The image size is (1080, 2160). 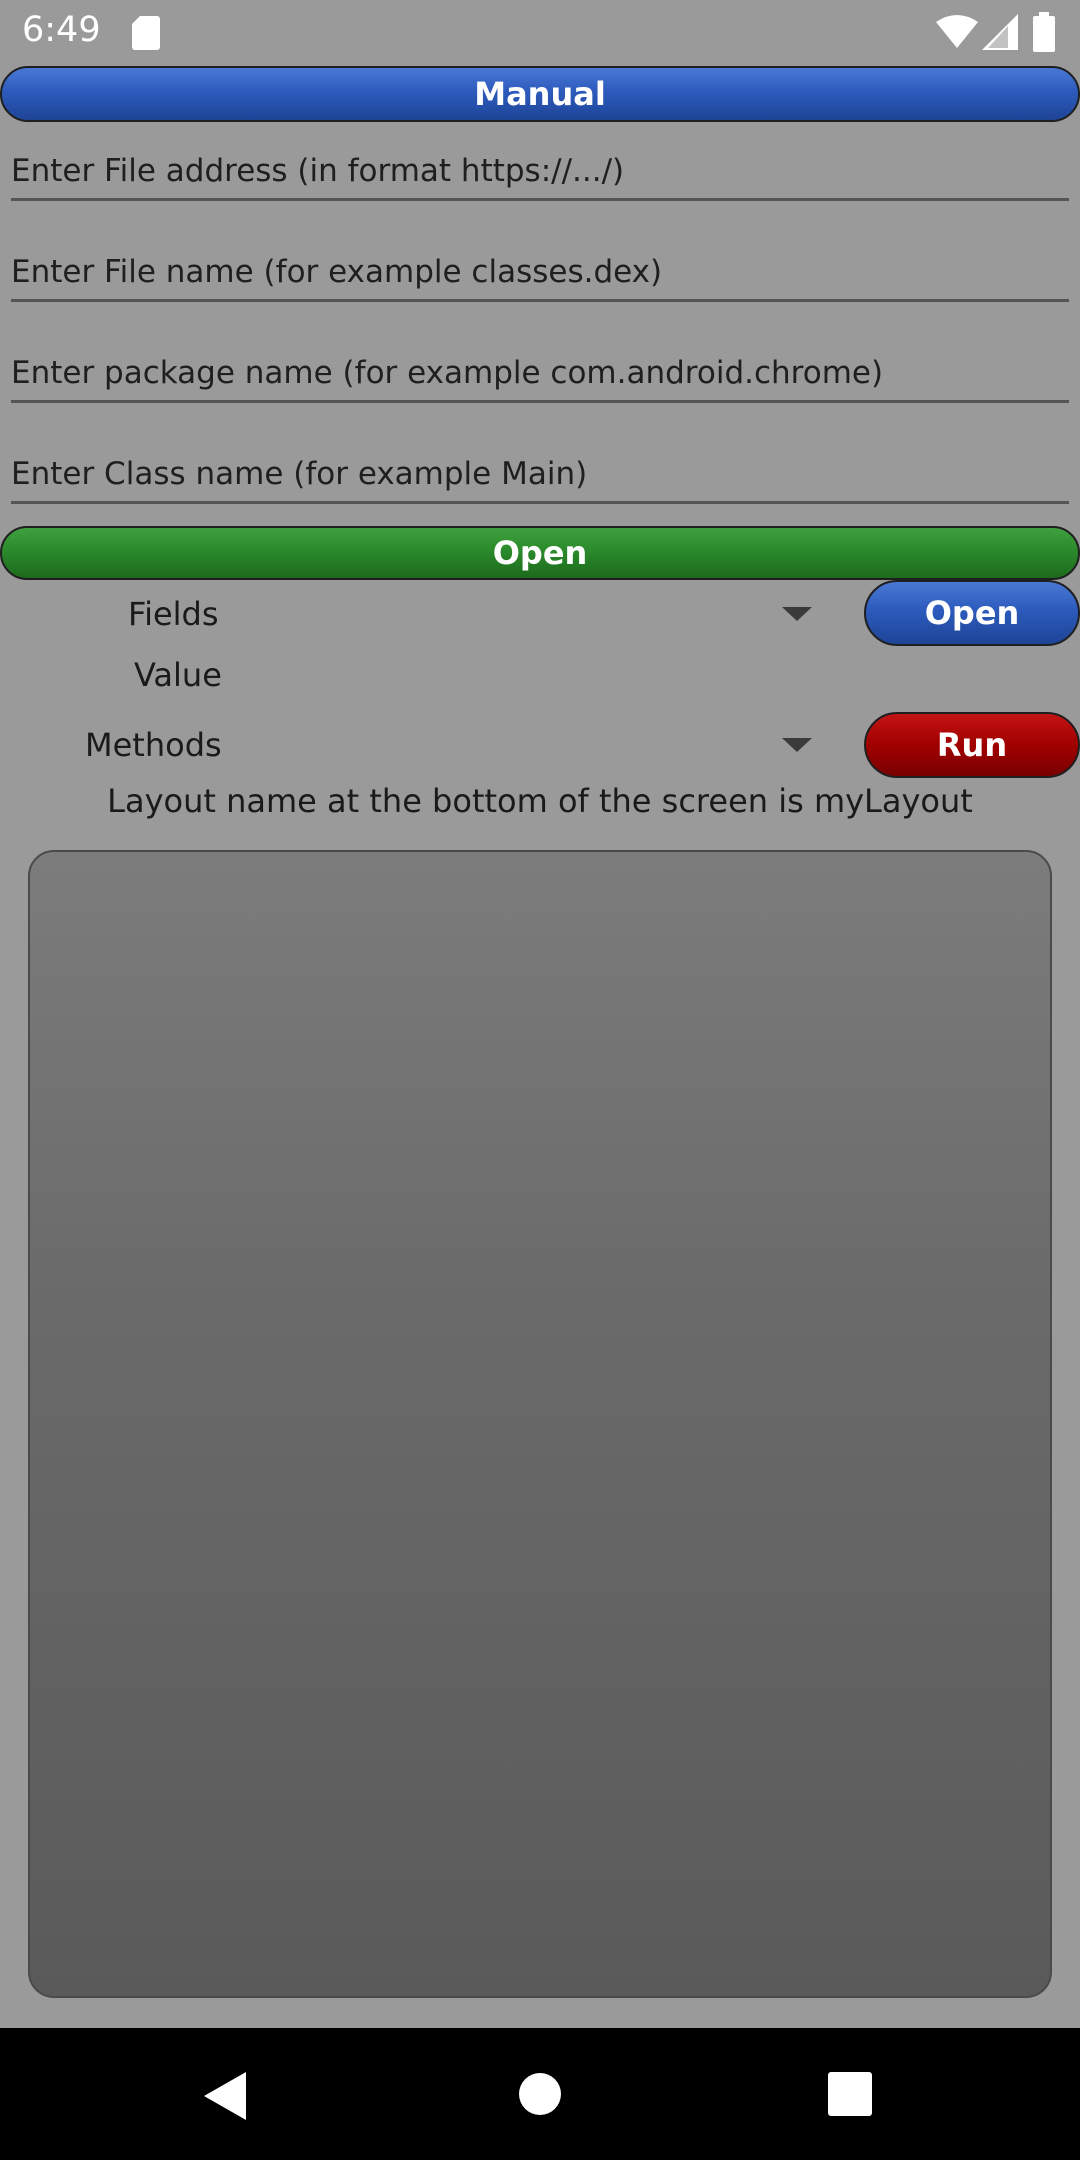 What do you see at coordinates (540, 553) in the screenshot?
I see `open-class-button: Open` at bounding box center [540, 553].